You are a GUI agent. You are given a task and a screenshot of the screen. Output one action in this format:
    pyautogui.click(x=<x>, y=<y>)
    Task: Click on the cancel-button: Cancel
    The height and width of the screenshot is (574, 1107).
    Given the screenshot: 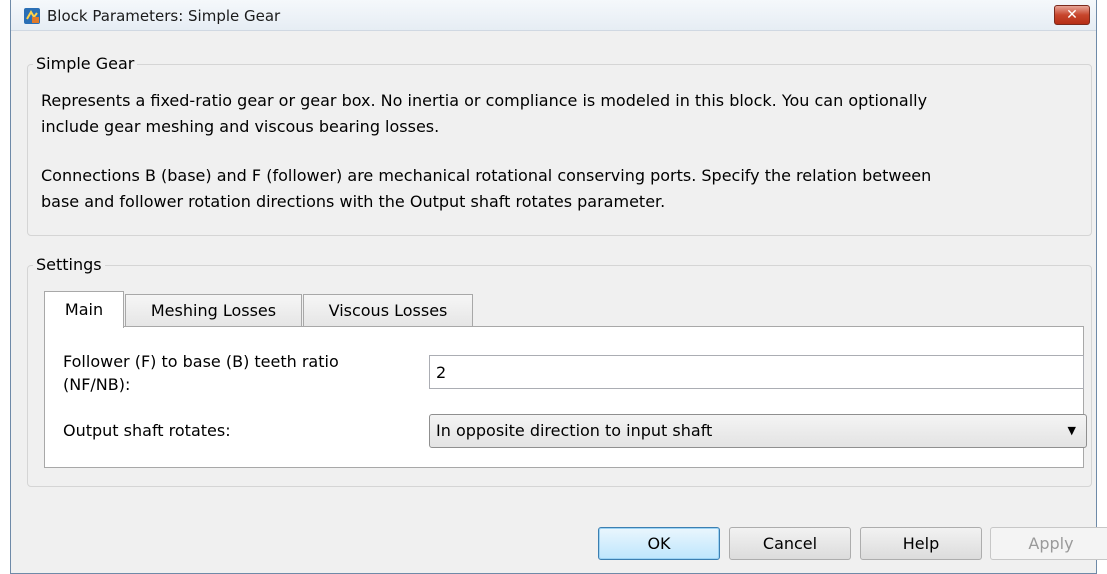 What is the action you would take?
    pyautogui.click(x=790, y=543)
    